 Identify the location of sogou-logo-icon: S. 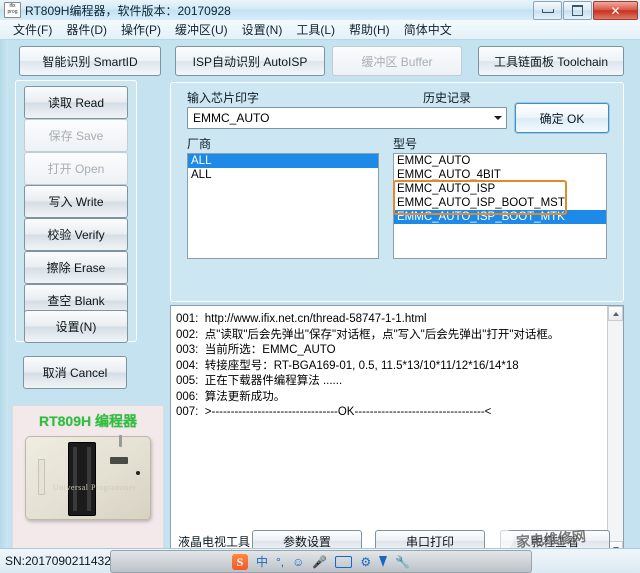
(239, 561).